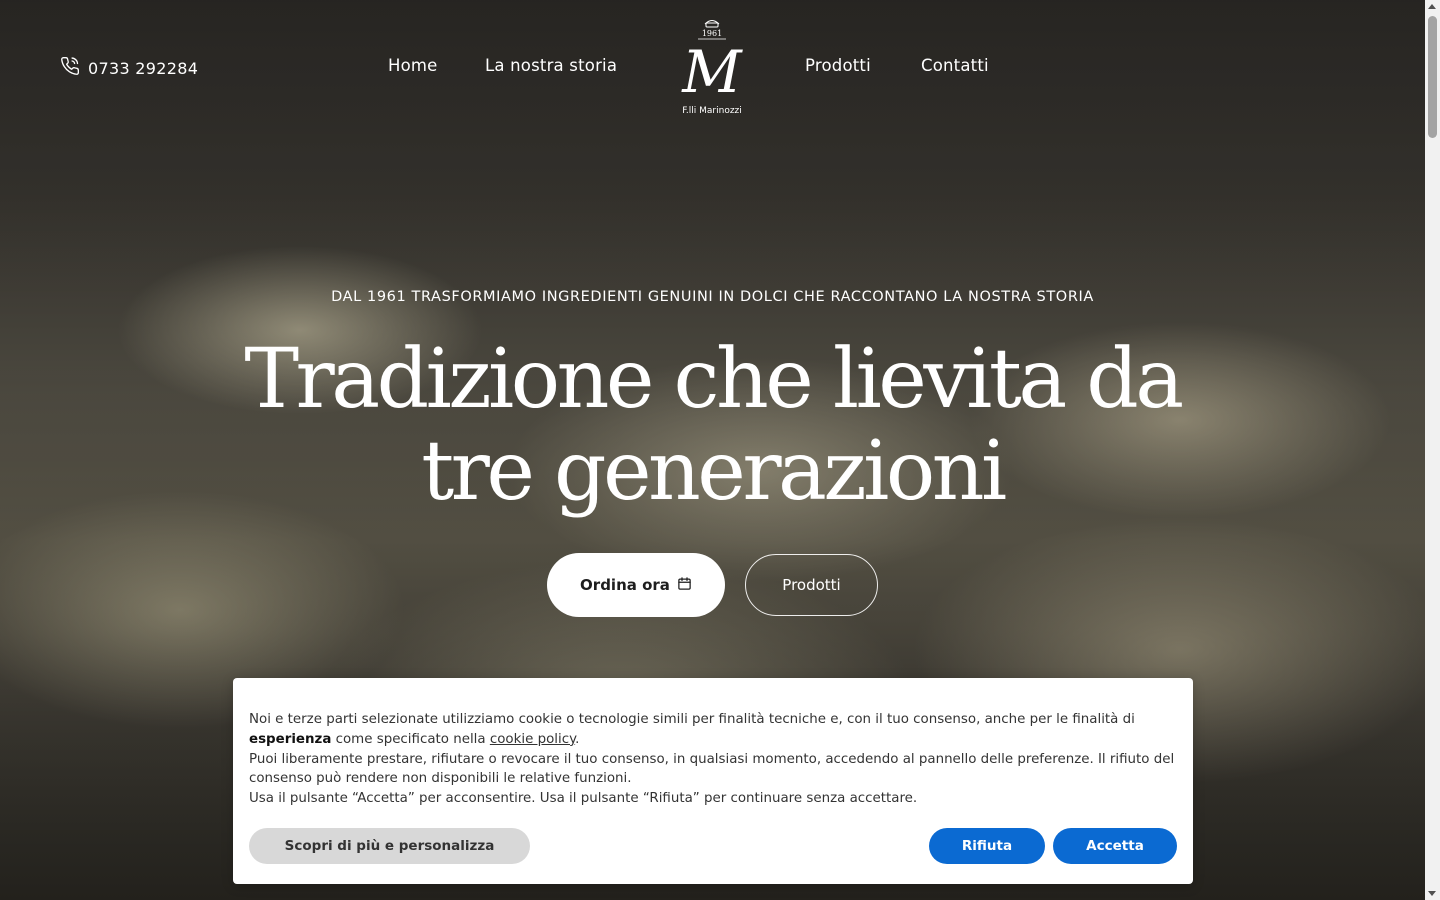 The image size is (1440, 900). What do you see at coordinates (1432, 893) in the screenshot?
I see `scroll-down-arrow-icon` at bounding box center [1432, 893].